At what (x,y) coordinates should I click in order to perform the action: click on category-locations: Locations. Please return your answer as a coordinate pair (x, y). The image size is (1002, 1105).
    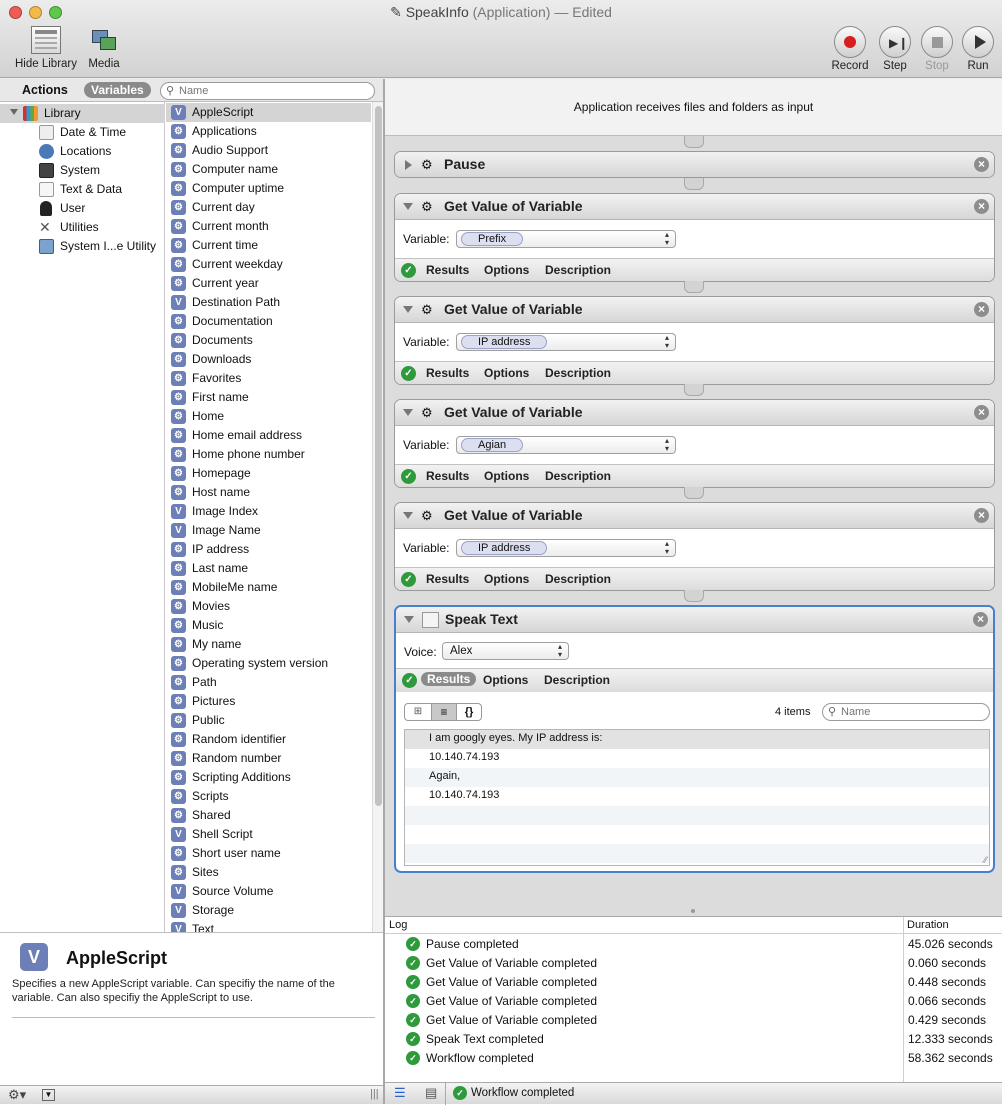
    Looking at the image, I should click on (82, 151).